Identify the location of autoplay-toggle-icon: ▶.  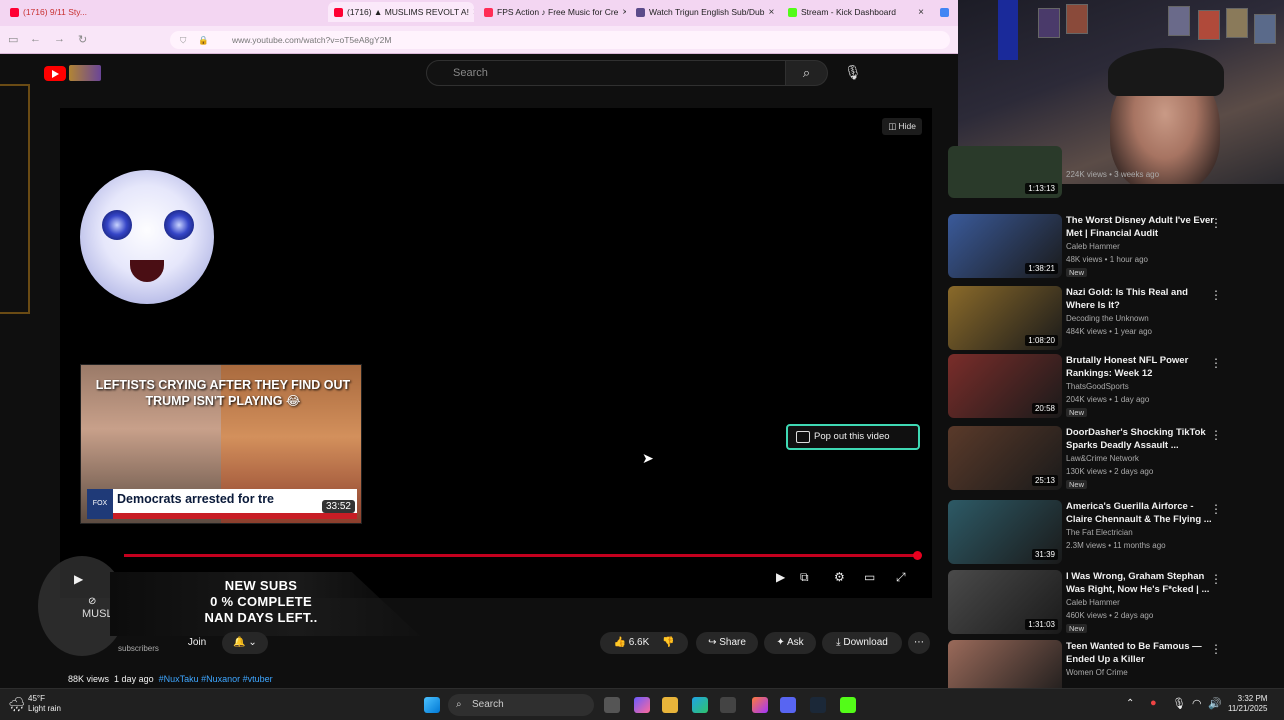
(780, 577).